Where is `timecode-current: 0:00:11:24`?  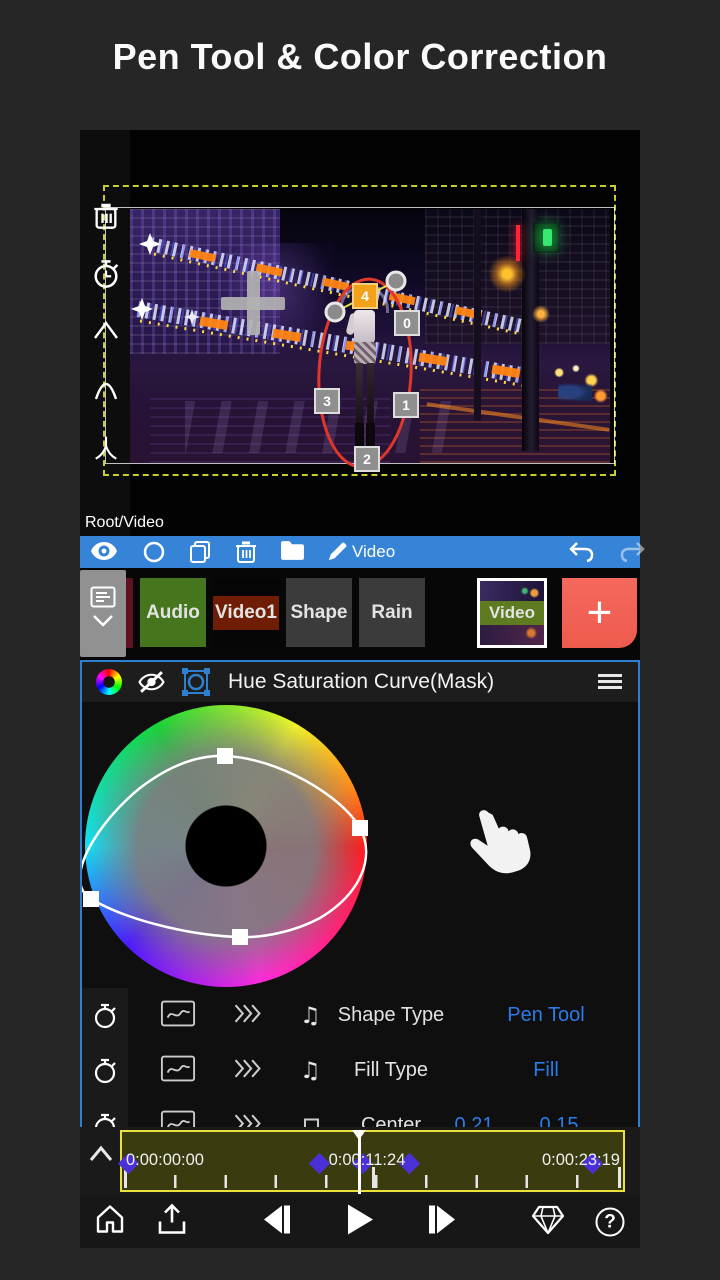 timecode-current: 0:00:11:24 is located at coordinates (367, 1160).